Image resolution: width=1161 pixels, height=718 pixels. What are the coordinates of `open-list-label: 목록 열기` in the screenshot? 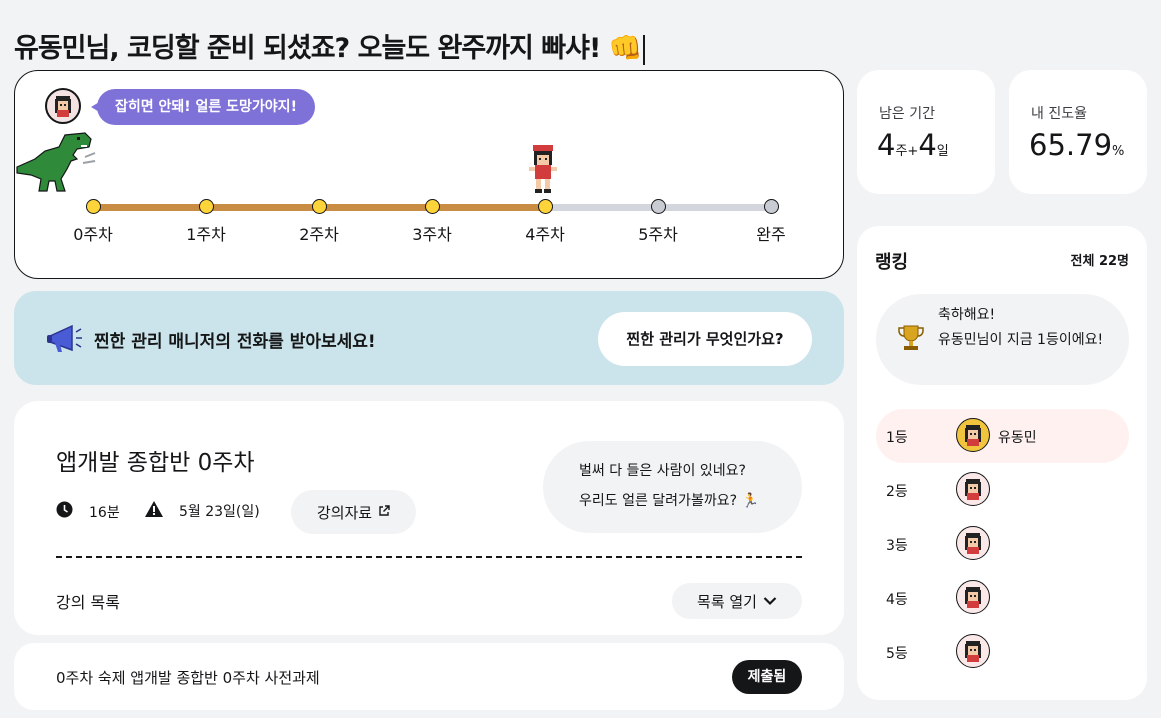 It's located at (727, 601).